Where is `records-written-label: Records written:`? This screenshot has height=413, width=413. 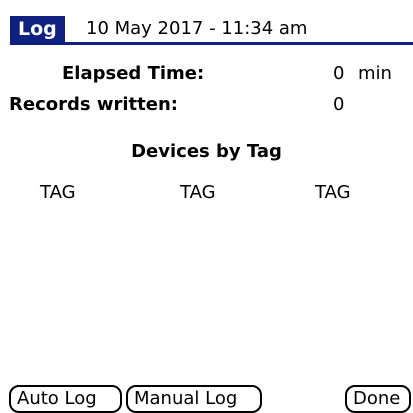 records-written-label: Records written: is located at coordinates (93, 104).